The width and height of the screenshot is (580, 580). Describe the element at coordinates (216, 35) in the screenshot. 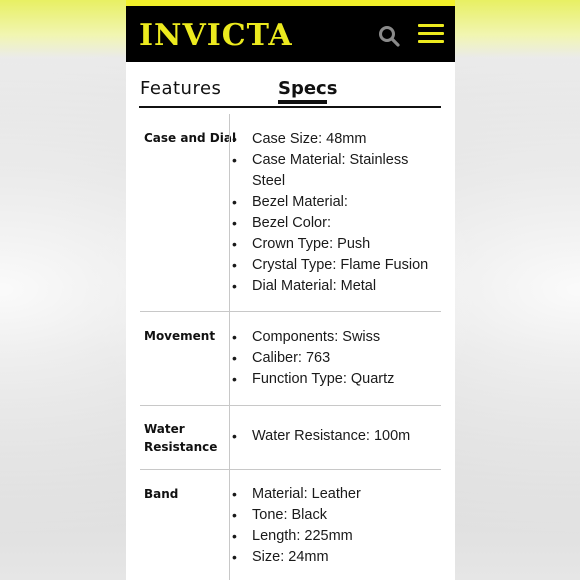

I see `brand-logo: INVICTA` at that location.